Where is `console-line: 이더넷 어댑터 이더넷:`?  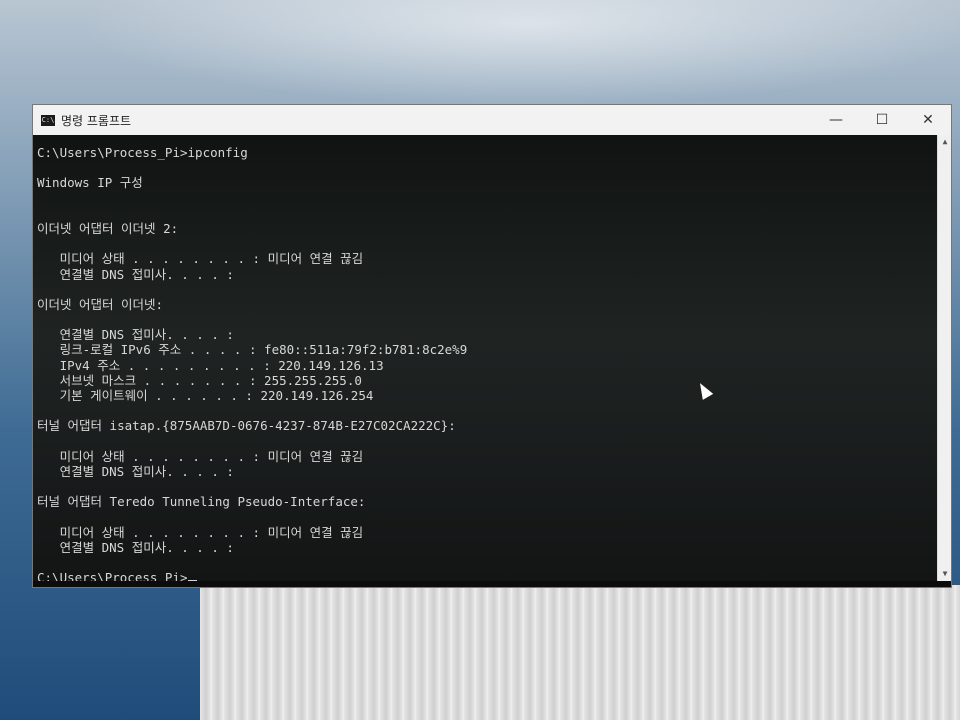
console-line: 이더넷 어댑터 이더넷: is located at coordinates (100, 304).